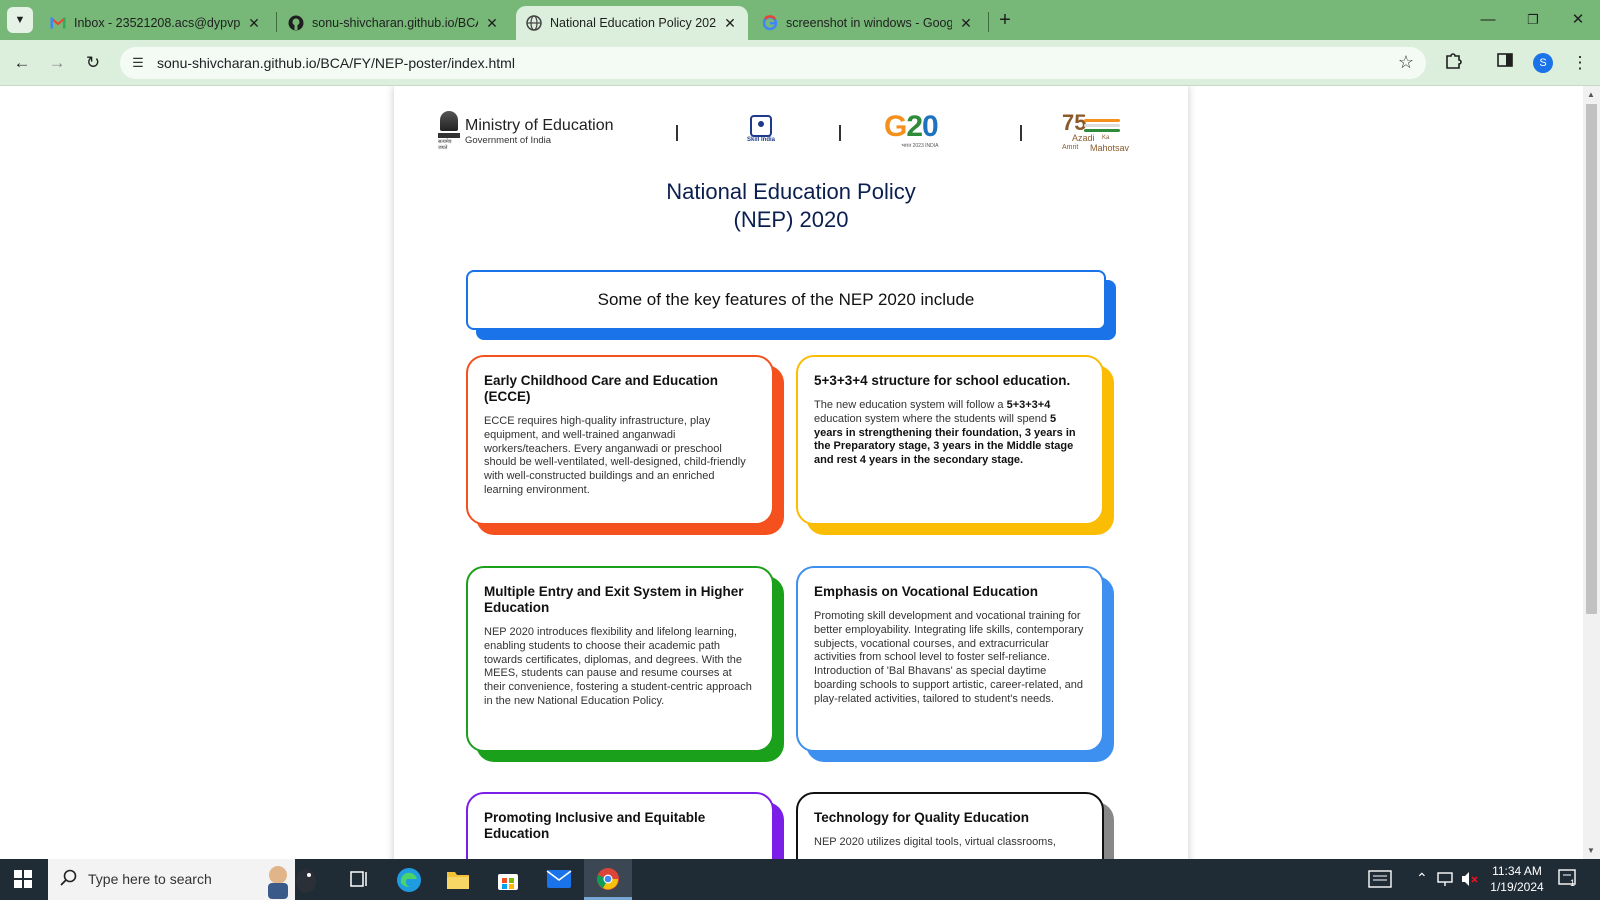 Image resolution: width=1600 pixels, height=904 pixels. Describe the element at coordinates (791, 191) in the screenshot. I see `page-title-line1: National Education Policy` at that location.